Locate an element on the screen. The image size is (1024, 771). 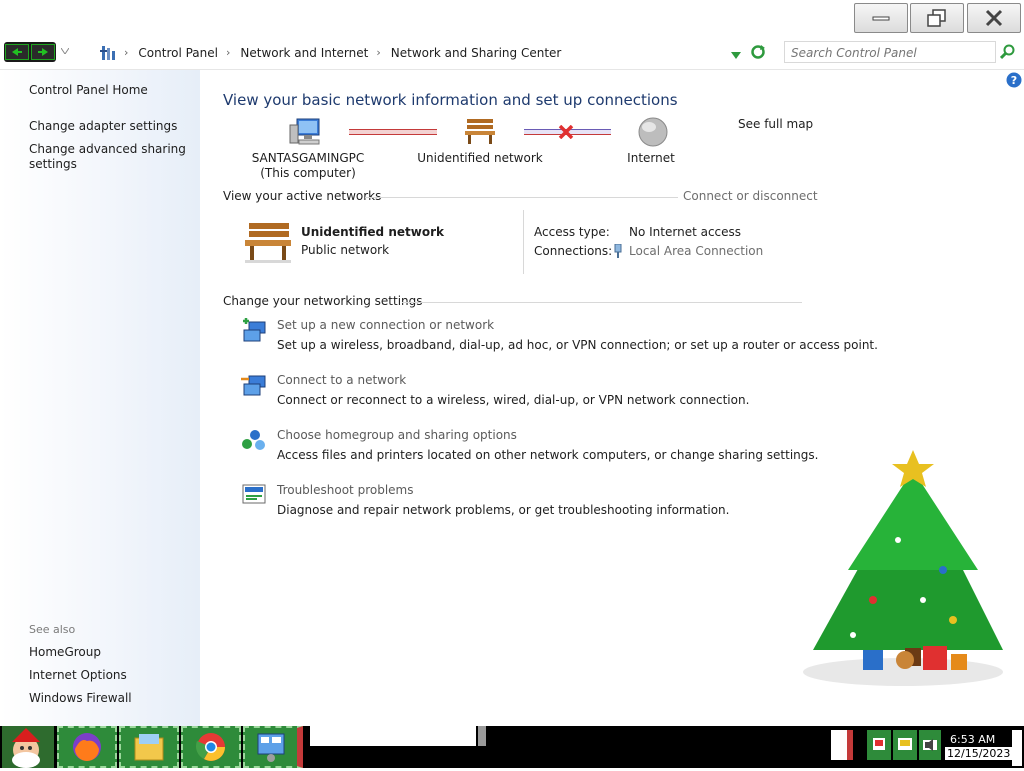
sidebar-change-adapter-settings: Change adapter settings is located at coordinates (111, 126).